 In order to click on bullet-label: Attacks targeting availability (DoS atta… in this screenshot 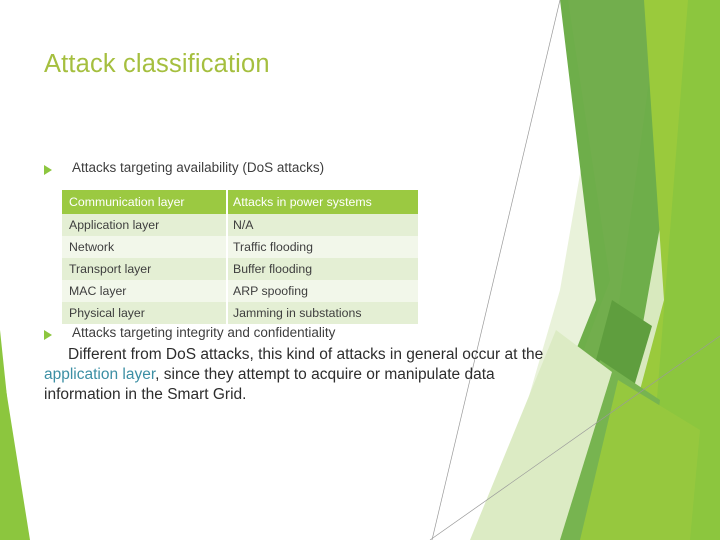, I will do `click(198, 167)`.